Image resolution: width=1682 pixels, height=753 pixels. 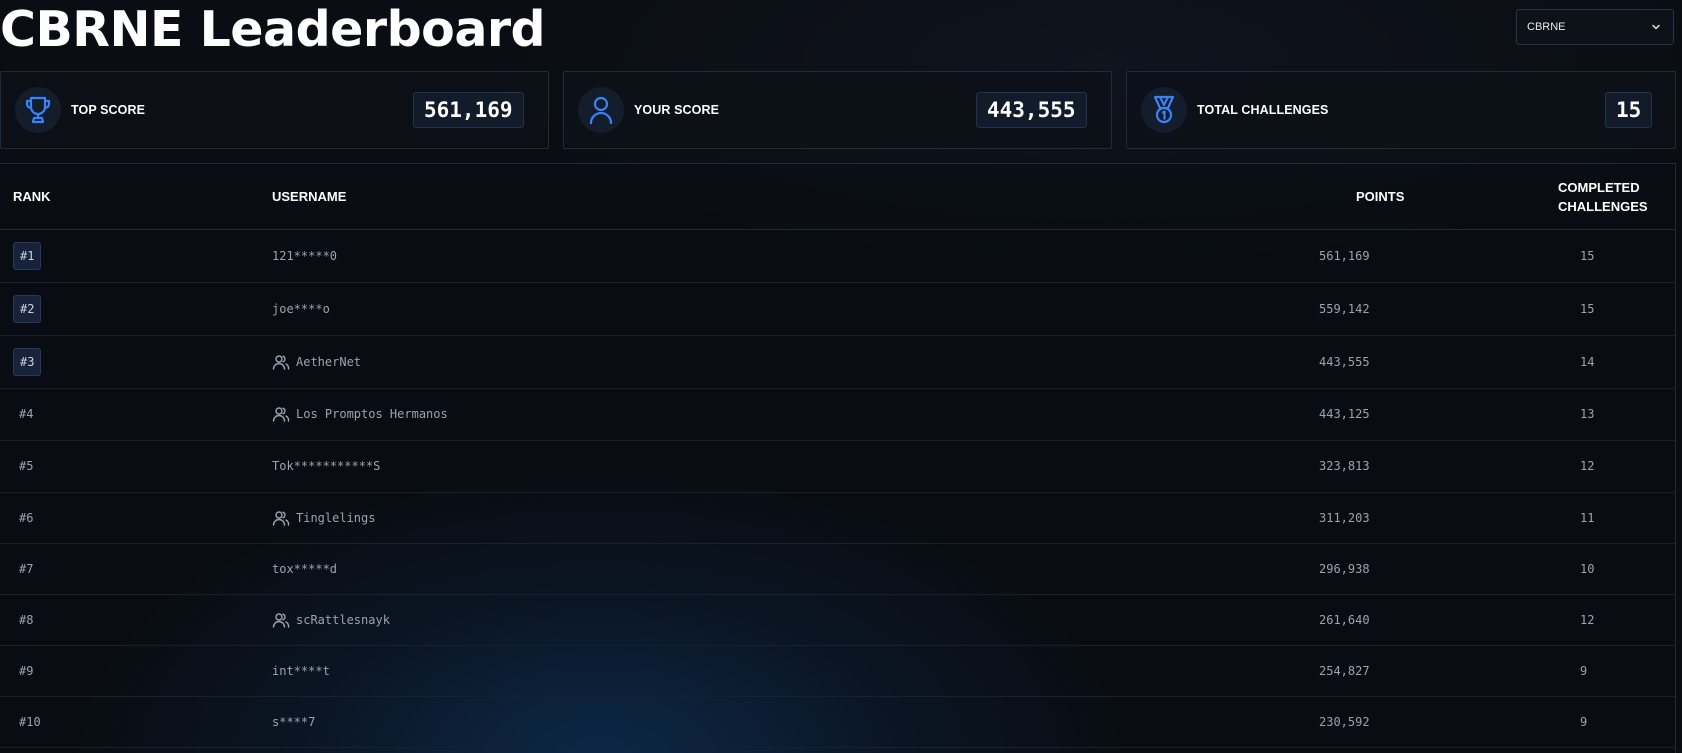 I want to click on category-select: CBRNE, so click(x=1595, y=27).